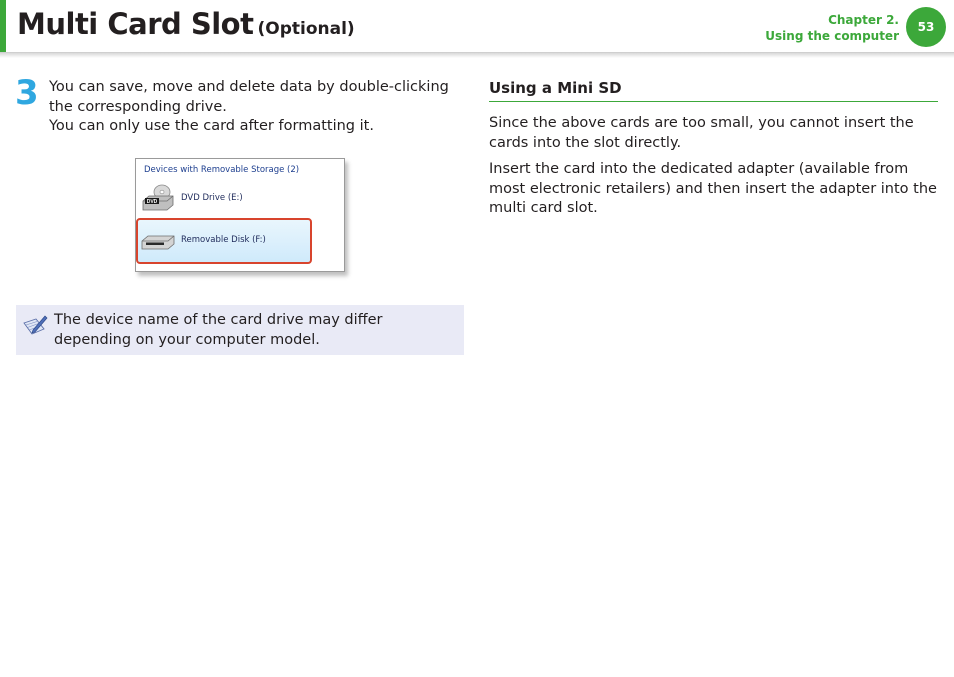 This screenshot has height=677, width=954. I want to click on page-title: Multi Card Slot (Optional), so click(186, 24).